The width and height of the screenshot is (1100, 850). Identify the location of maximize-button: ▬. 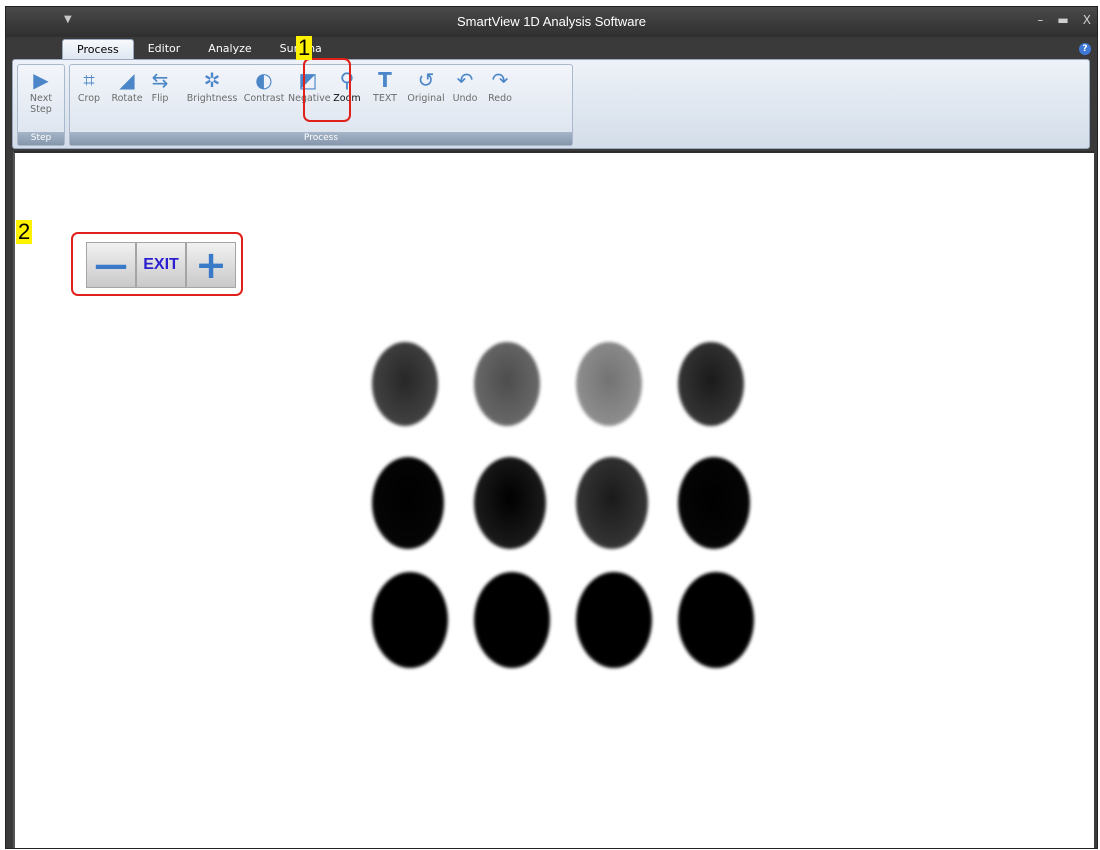
(1062, 20).